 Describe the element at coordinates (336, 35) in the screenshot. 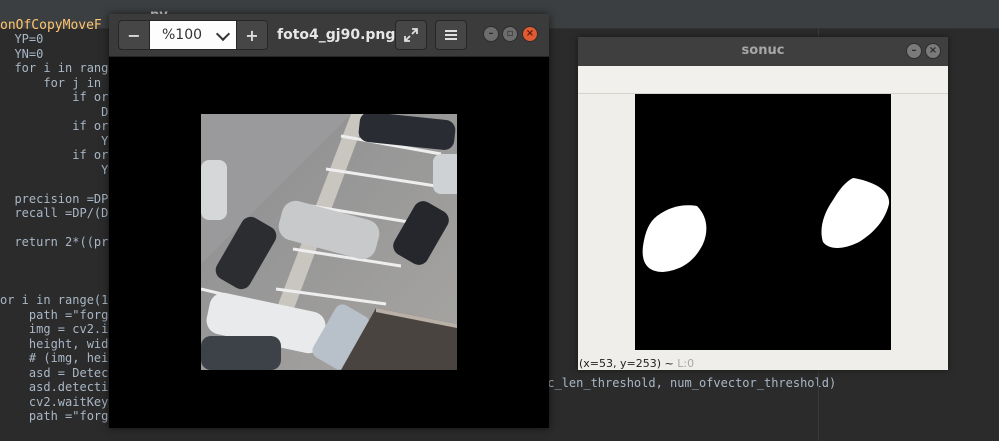

I see `viewer-window-title: foto4_gj90.png` at that location.